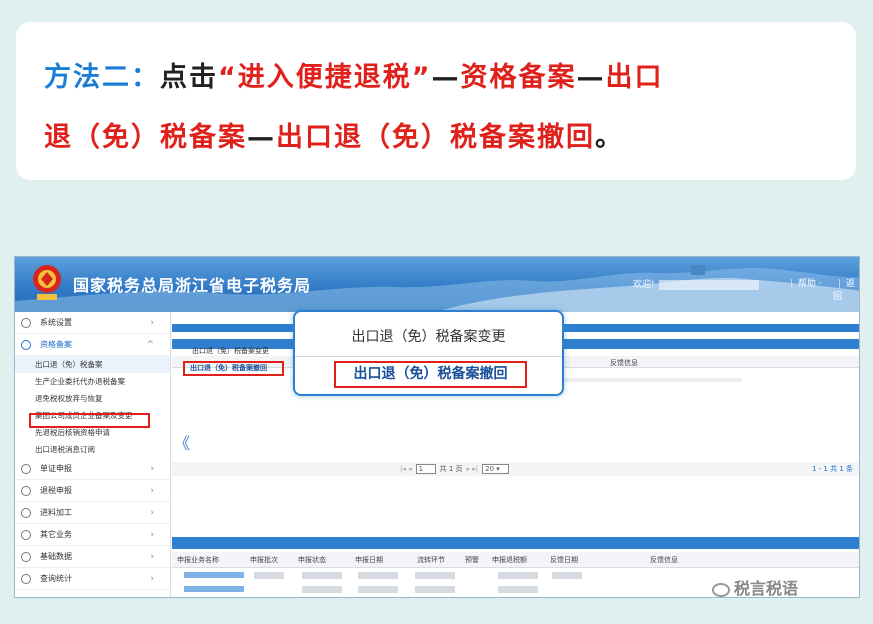  What do you see at coordinates (145, 137) in the screenshot?
I see `step-export-filing-part2: 退（免）税备案` at bounding box center [145, 137].